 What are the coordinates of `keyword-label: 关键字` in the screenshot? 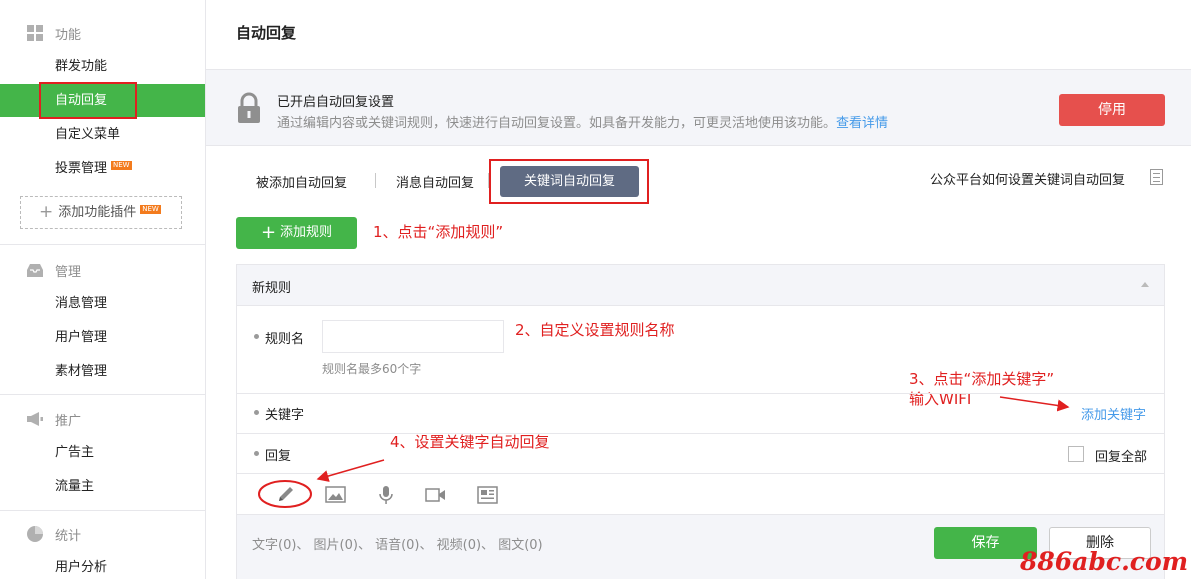 It's located at (285, 415).